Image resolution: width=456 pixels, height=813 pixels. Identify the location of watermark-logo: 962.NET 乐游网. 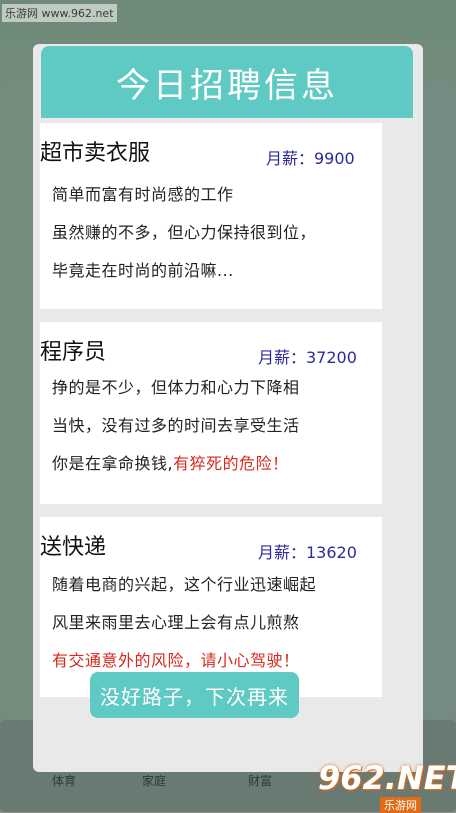
(387, 786).